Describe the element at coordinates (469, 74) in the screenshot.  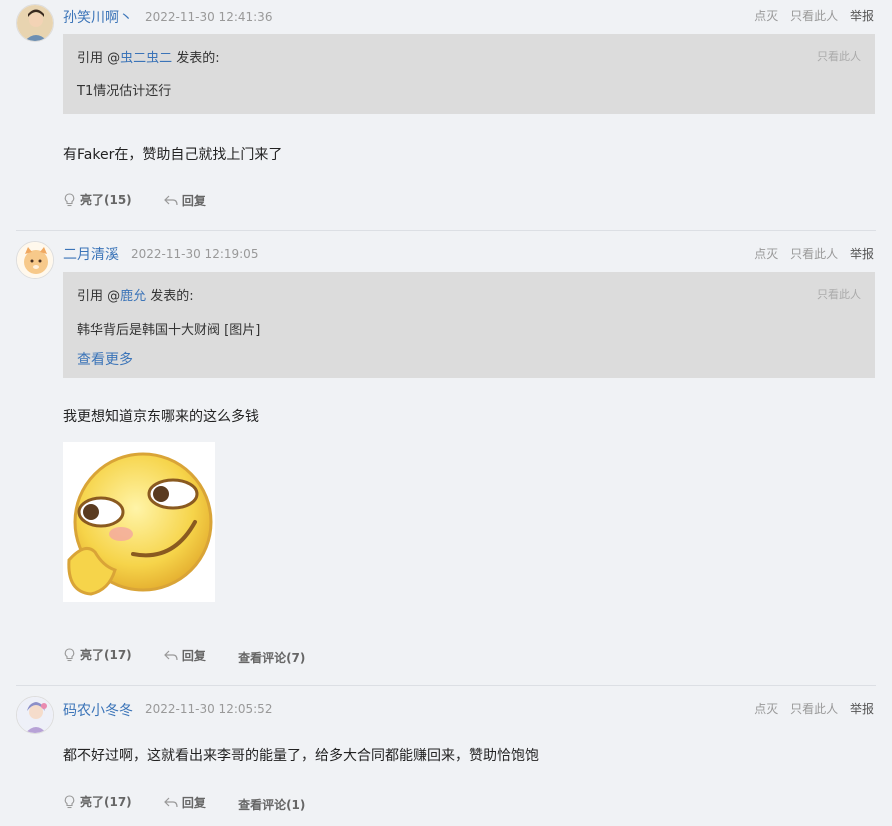
I see `quote-block: 引用 @虫二虫二 发表的: 只看此人 T1情况估计还行` at that location.